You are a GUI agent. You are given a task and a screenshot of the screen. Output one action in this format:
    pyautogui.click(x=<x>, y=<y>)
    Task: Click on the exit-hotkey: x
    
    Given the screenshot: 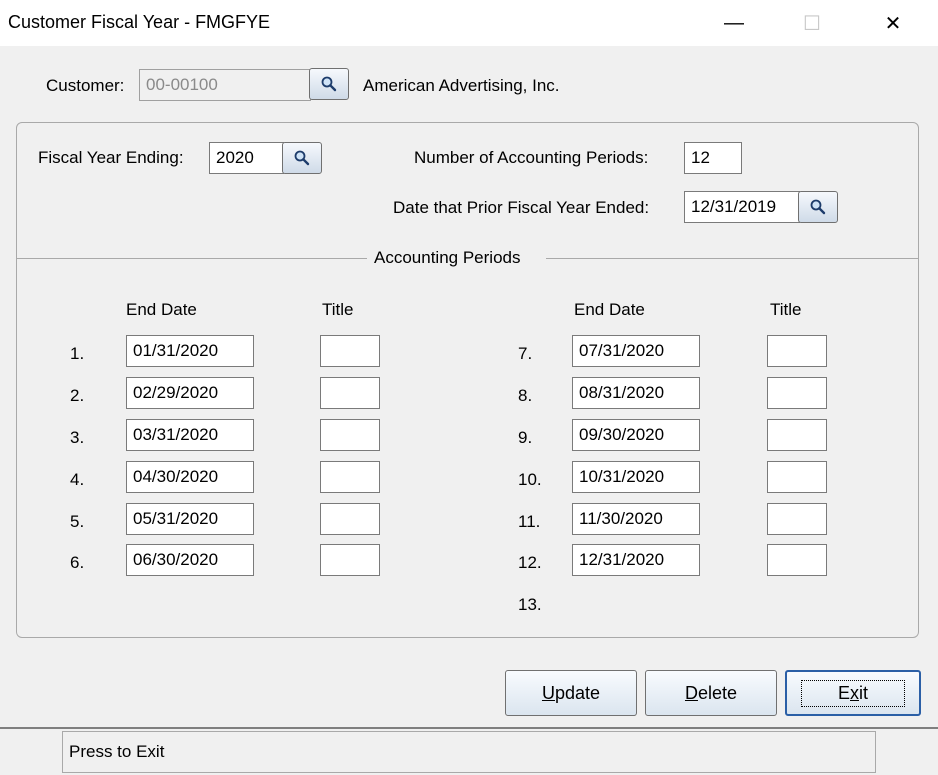 What is the action you would take?
    pyautogui.click(x=854, y=692)
    